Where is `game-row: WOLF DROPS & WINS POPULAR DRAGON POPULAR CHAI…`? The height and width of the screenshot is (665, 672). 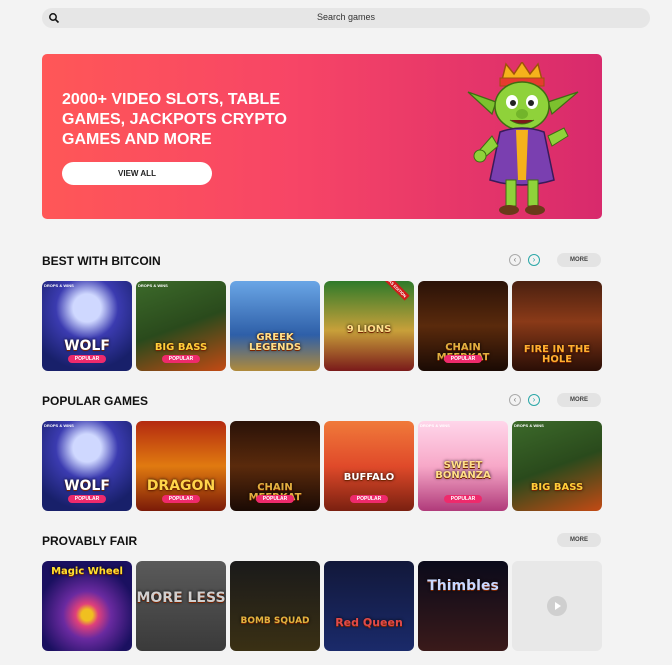 game-row: WOLF DROPS & WINS POPULAR DRAGON POPULAR CHAI… is located at coordinates (322, 466).